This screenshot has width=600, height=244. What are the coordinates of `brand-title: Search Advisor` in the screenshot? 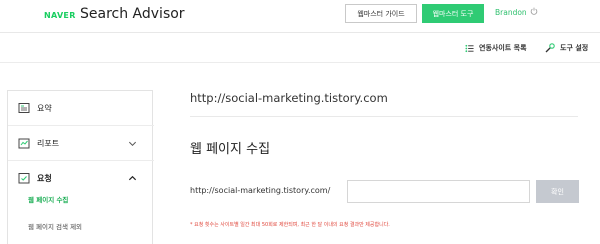 It's located at (132, 14).